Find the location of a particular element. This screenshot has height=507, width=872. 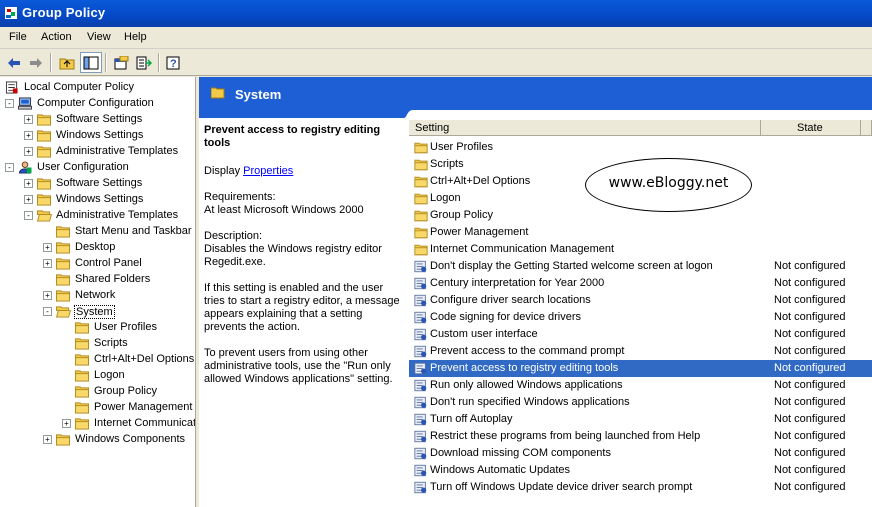

tree-item: - Administrative Templates is located at coordinates (109, 216).